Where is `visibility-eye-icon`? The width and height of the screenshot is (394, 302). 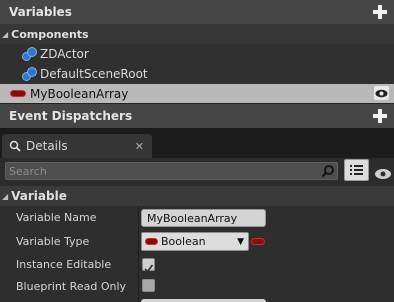
visibility-eye-icon is located at coordinates (381, 93).